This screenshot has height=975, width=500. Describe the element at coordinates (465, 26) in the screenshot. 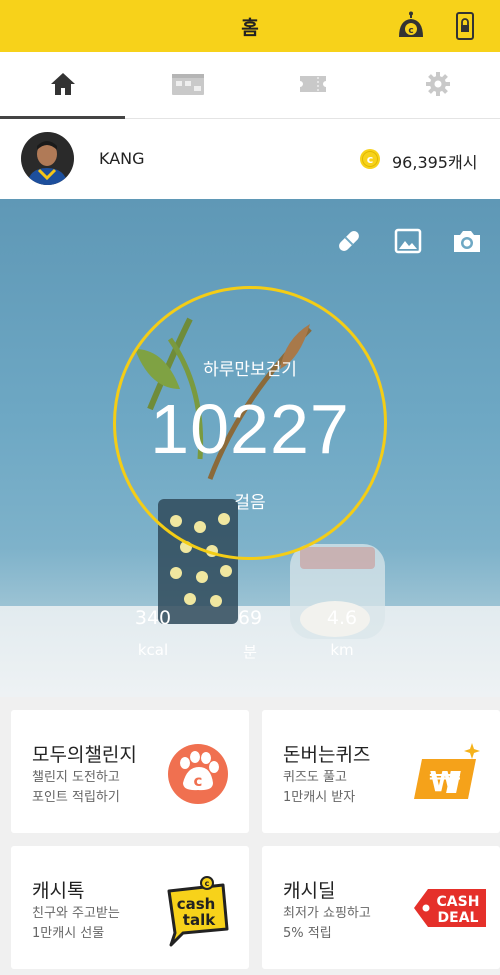

I see `lock-phone-icon` at that location.